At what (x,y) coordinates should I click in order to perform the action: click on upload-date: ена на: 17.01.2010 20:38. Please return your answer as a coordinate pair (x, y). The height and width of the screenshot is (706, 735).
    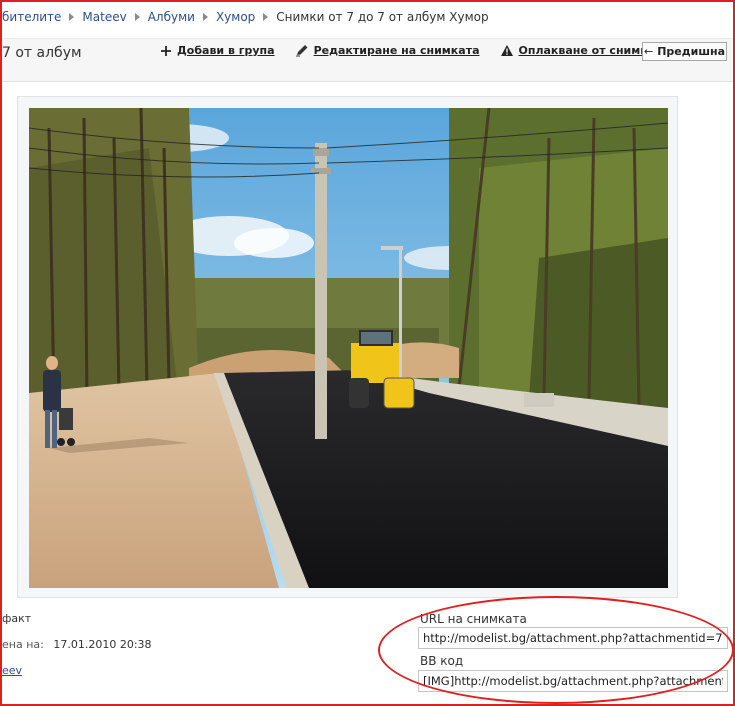
    Looking at the image, I should click on (77, 644).